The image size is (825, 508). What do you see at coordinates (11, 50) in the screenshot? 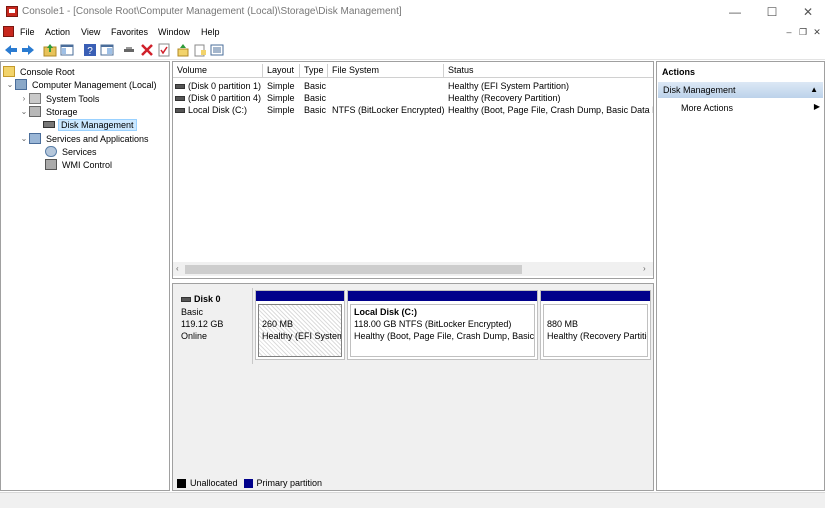
I see `back-arrow-icon` at bounding box center [11, 50].